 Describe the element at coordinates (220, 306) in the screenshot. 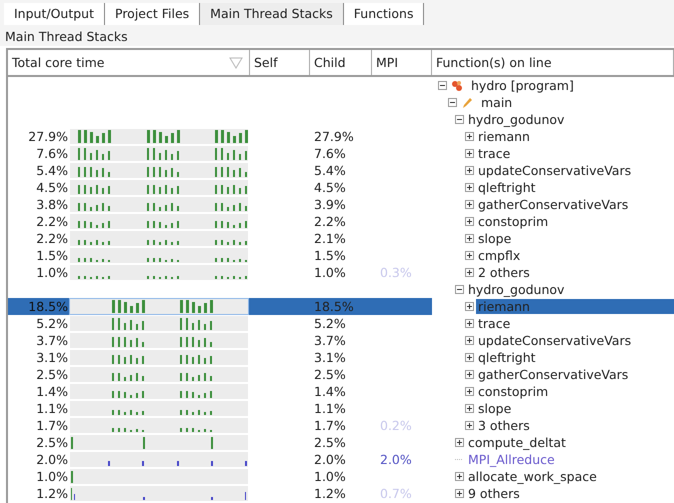

I see `stack-row: 18.5% 18.5%` at that location.